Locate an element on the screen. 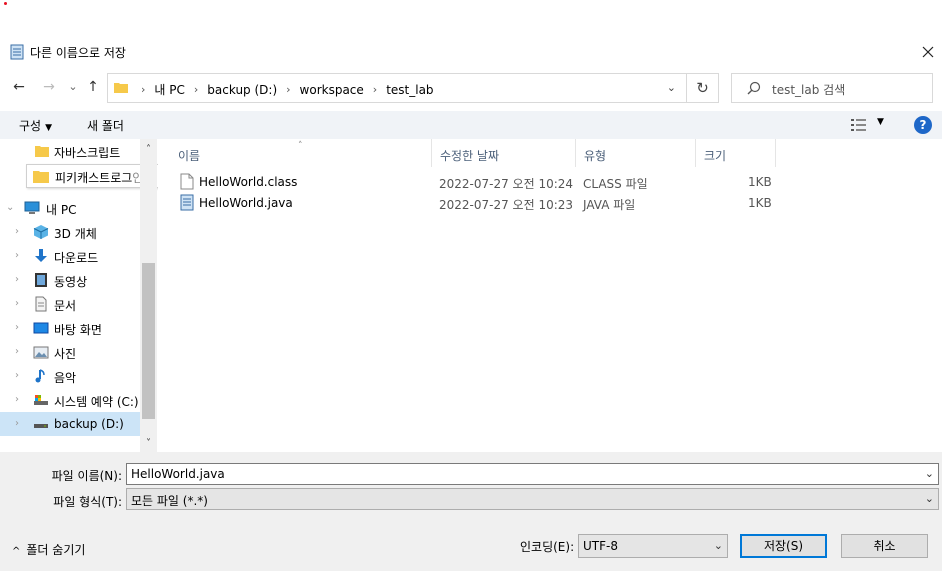  sidebar-item-desktop: › 바탕 화면 is located at coordinates (70, 328).